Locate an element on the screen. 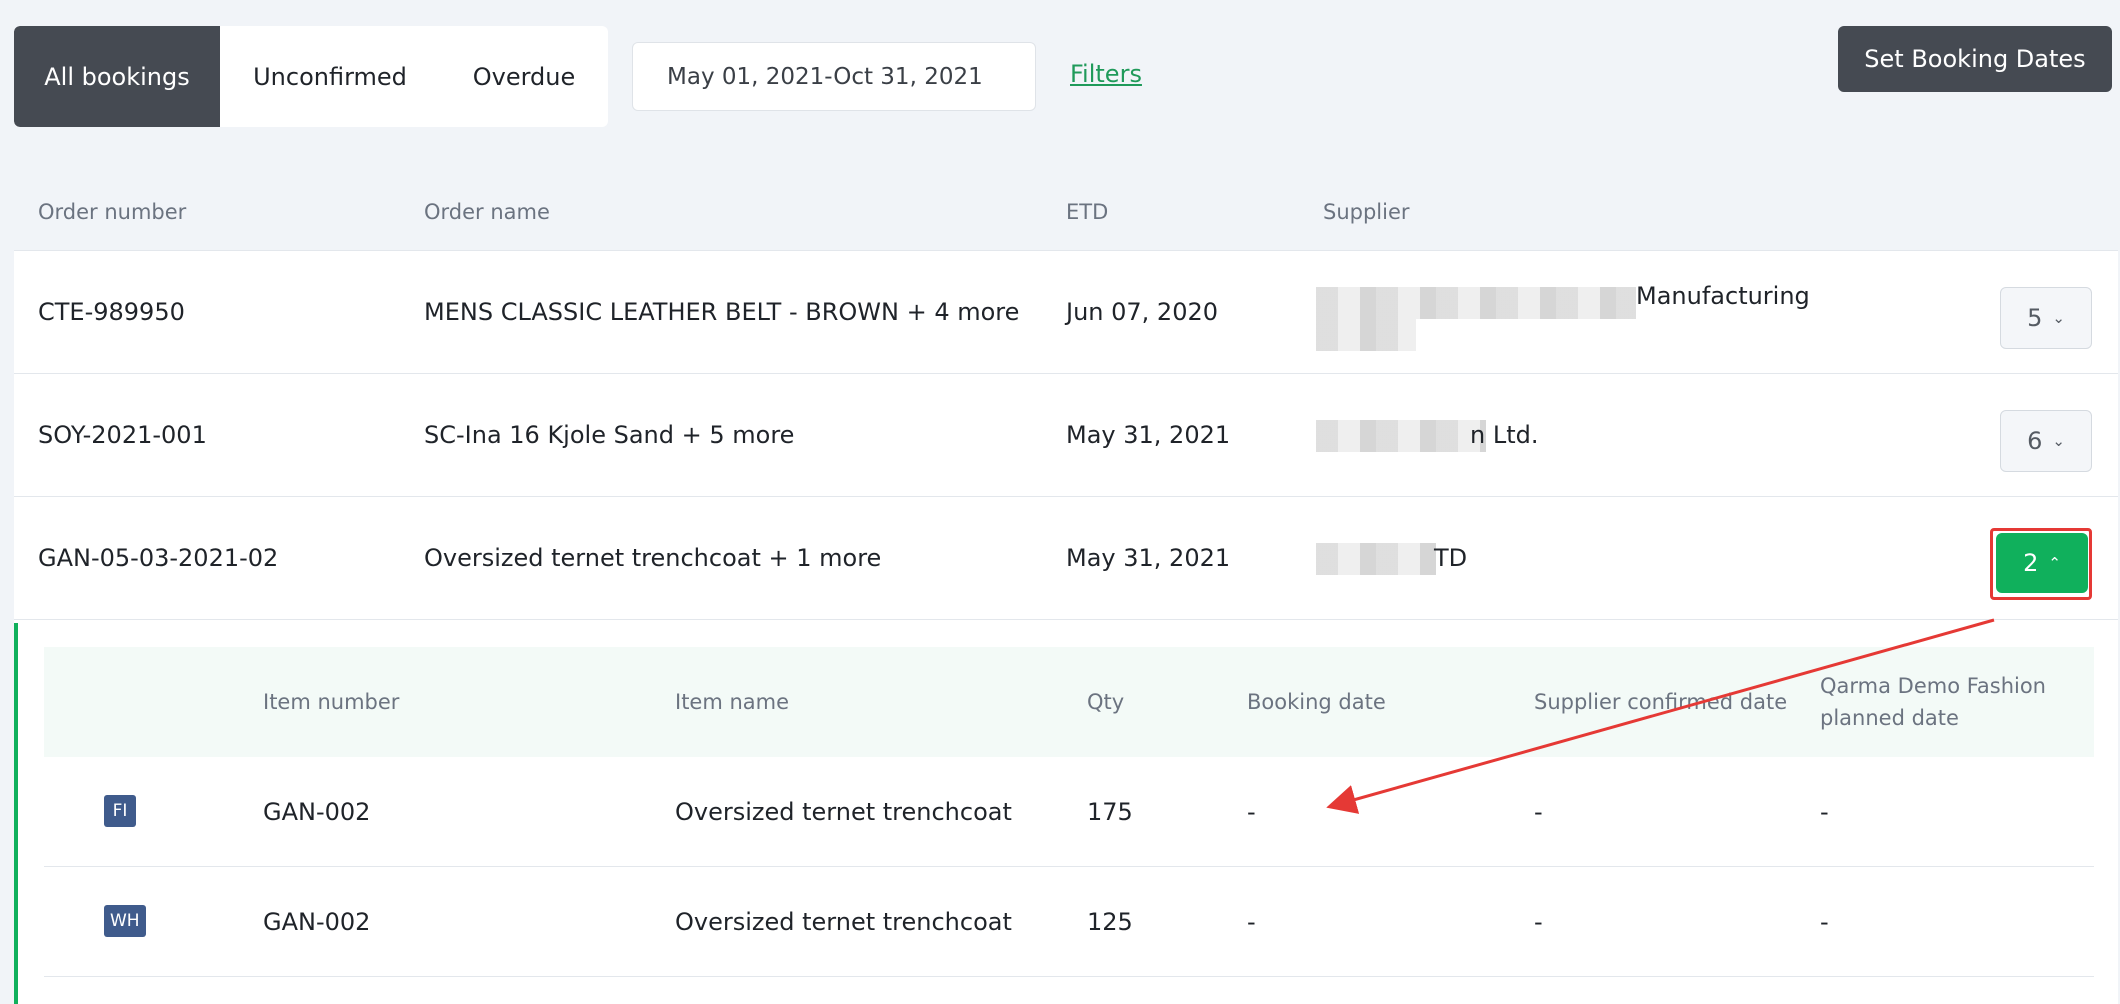 The height and width of the screenshot is (1004, 2120). supplier-name: n Ltd. is located at coordinates (1504, 435).